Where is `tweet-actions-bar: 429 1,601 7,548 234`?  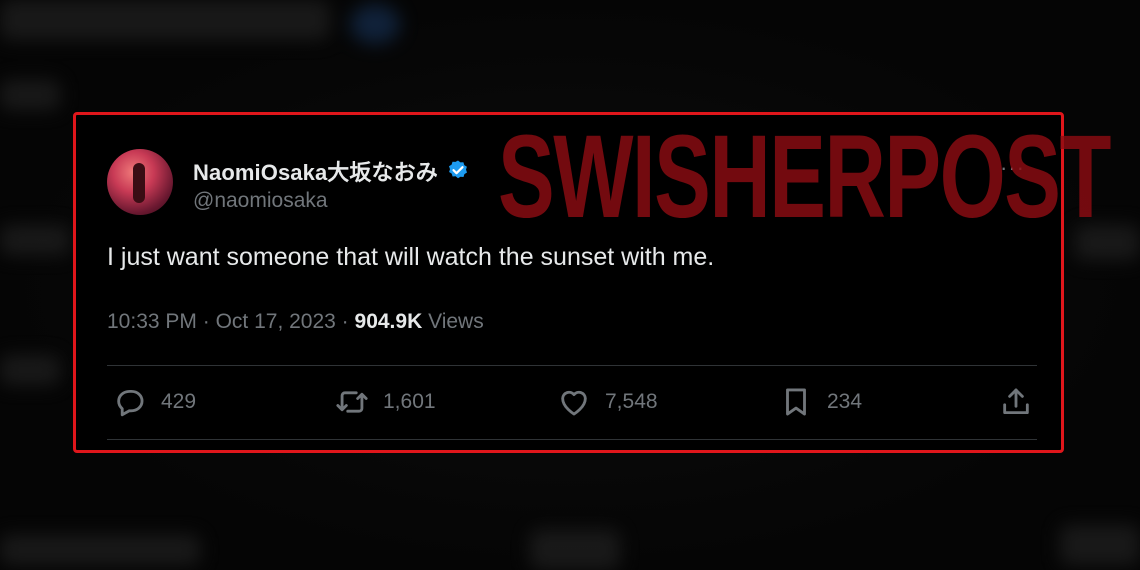 tweet-actions-bar: 429 1,601 7,548 234 is located at coordinates (572, 403).